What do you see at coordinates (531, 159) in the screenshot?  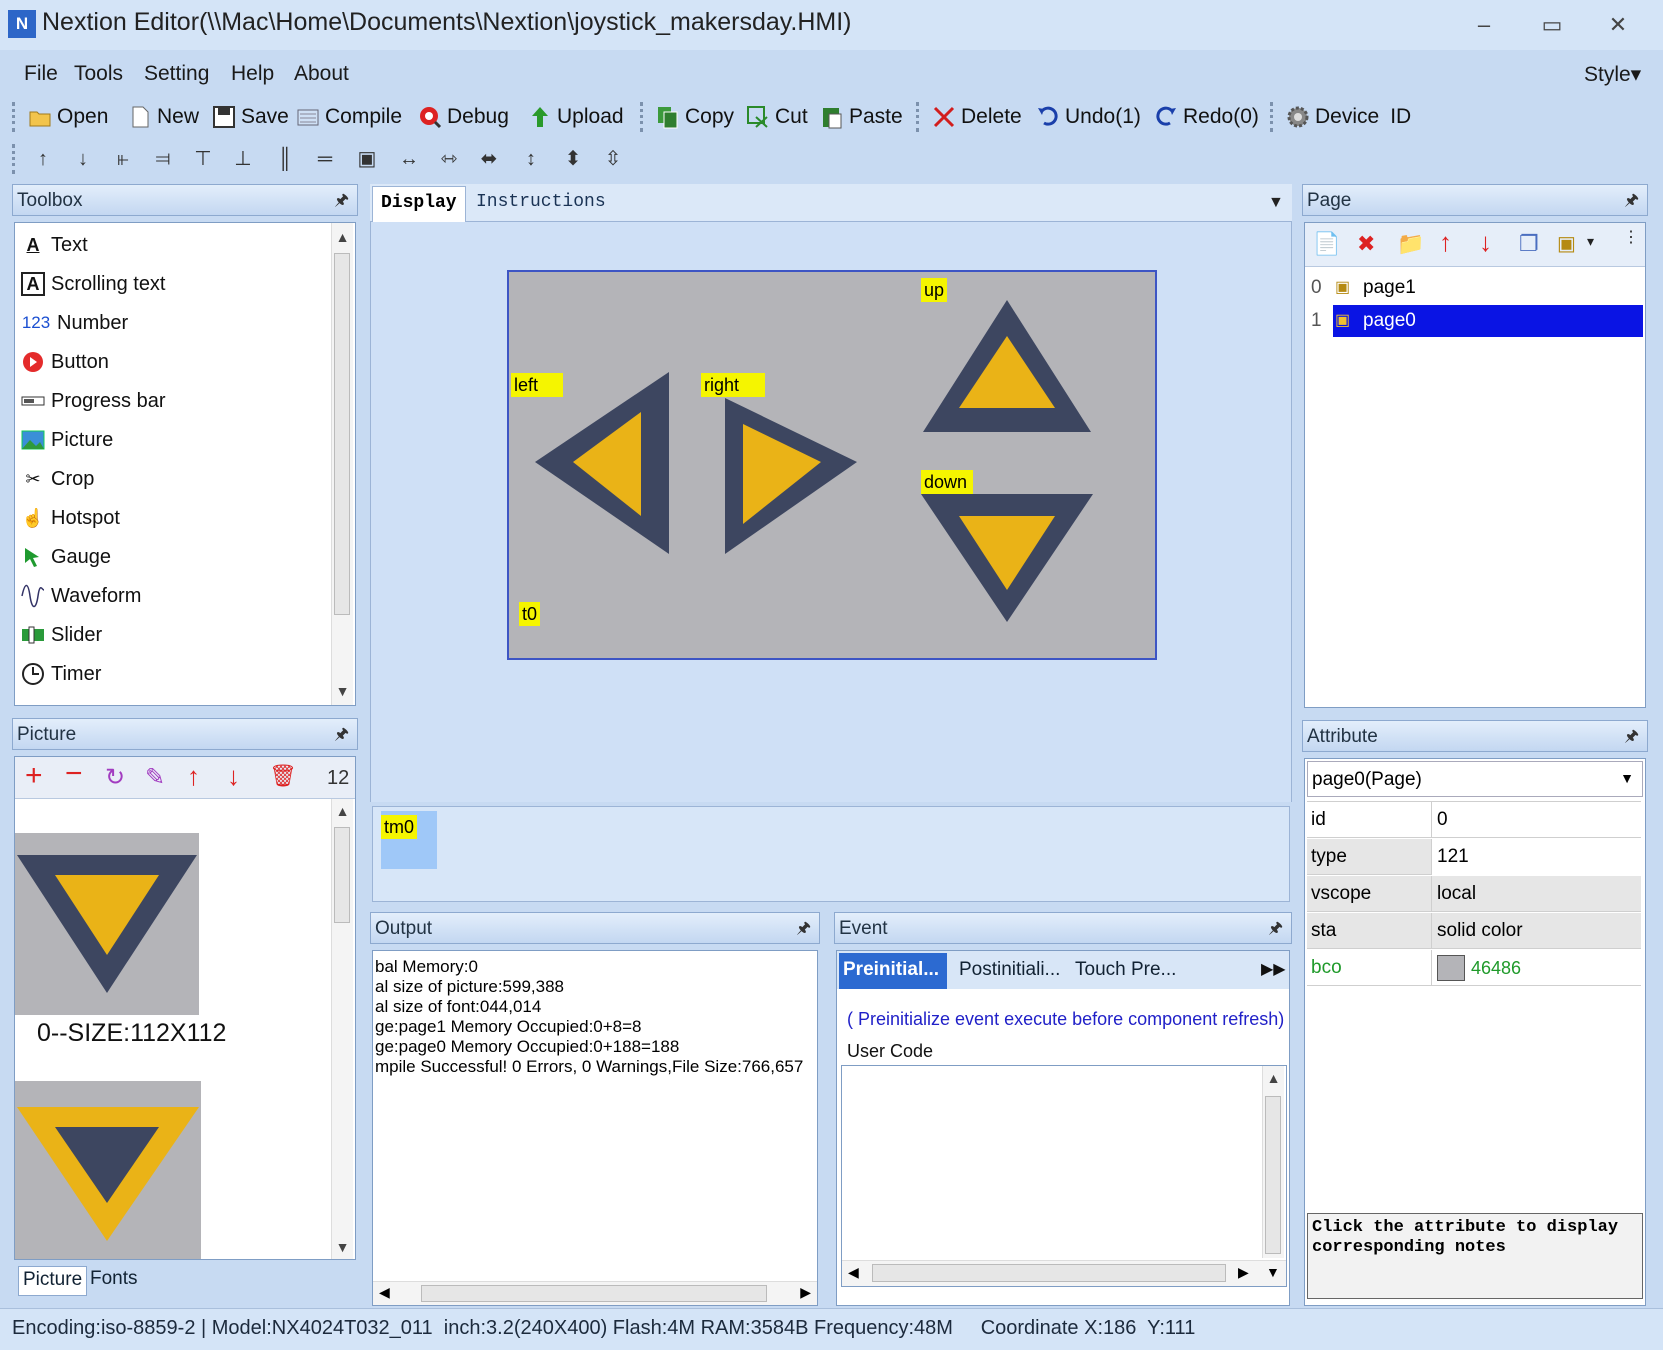 I see `v-spacing-icon: ↕` at bounding box center [531, 159].